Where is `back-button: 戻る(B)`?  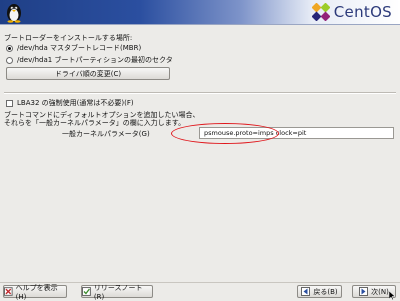
back-button: 戻る(B) is located at coordinates (319, 291).